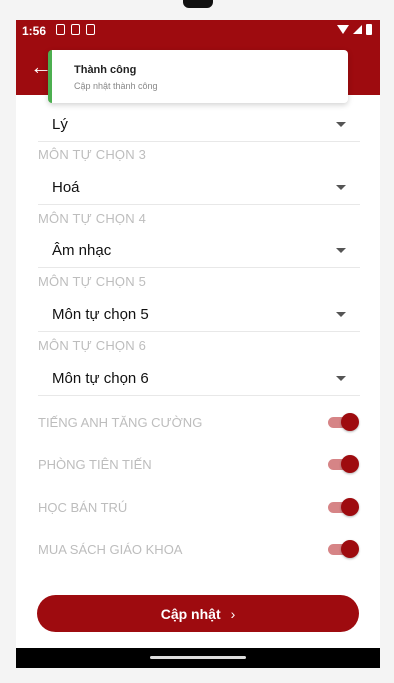 The height and width of the screenshot is (683, 394). What do you see at coordinates (100, 378) in the screenshot?
I see `select-value: Môn tự chọn 6` at bounding box center [100, 378].